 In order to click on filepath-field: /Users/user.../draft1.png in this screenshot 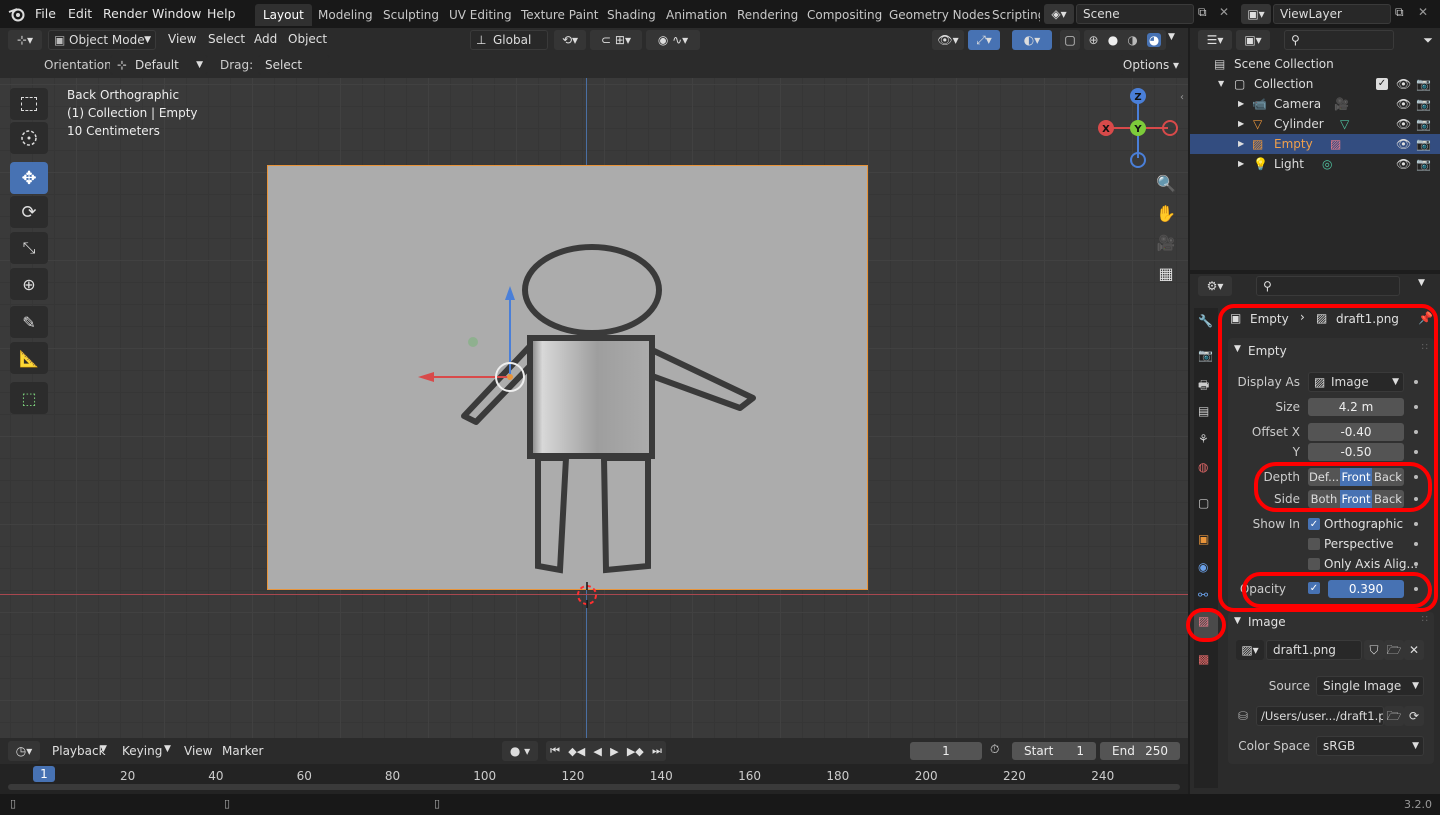, I will do `click(1320, 716)`.